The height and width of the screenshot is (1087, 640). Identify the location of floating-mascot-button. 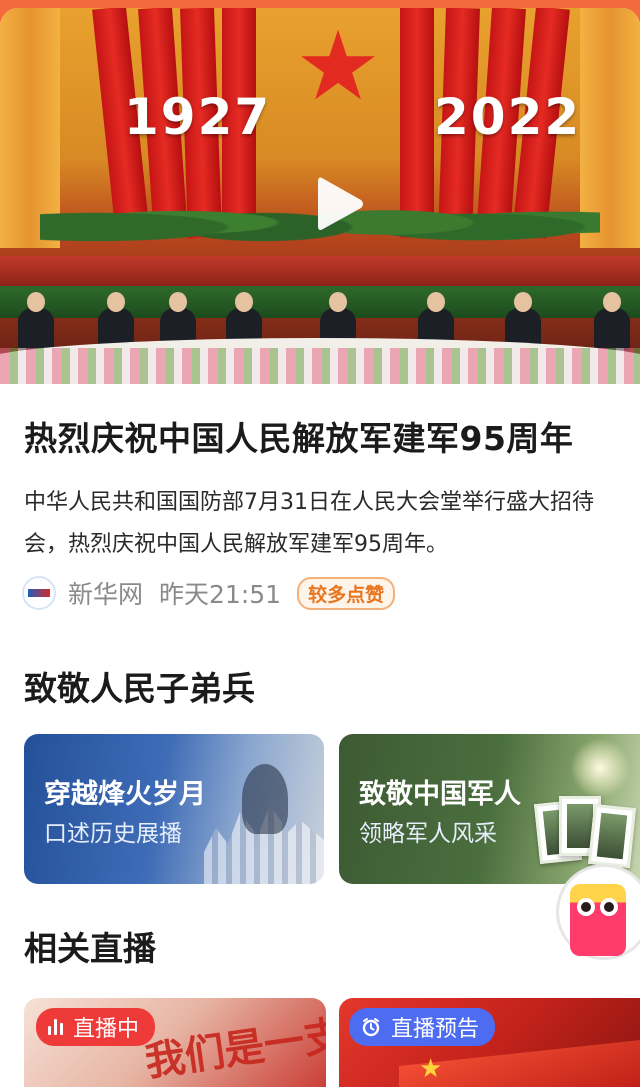
(597, 914).